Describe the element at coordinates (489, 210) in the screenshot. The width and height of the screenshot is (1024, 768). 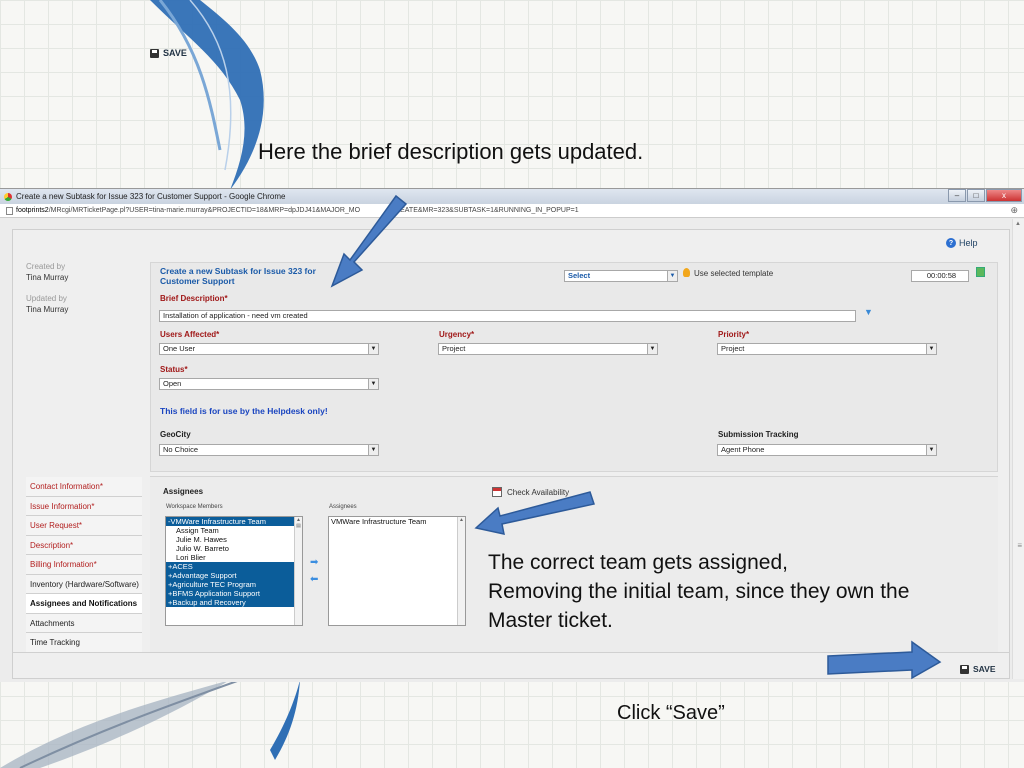
I see `url-tail: EATE&MR=323&SUBTASK=1&RUNNING_IN_POPUP=1` at that location.